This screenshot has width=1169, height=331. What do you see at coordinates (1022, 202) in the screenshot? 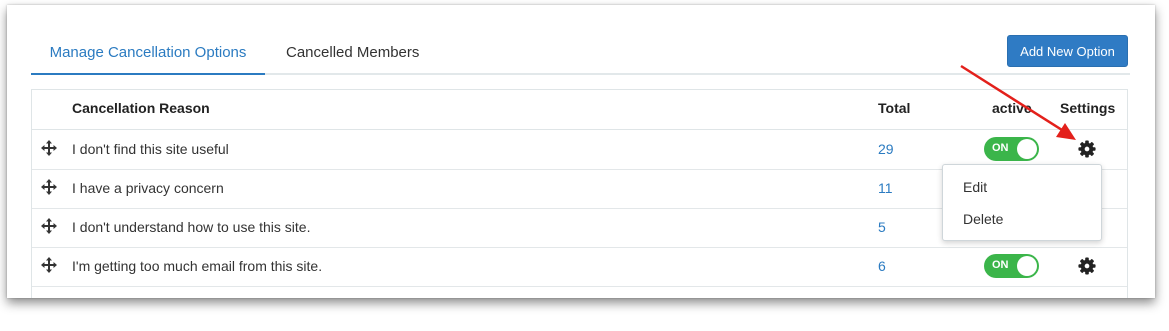
I see `settings-dropdown-menu: Edit Delete` at bounding box center [1022, 202].